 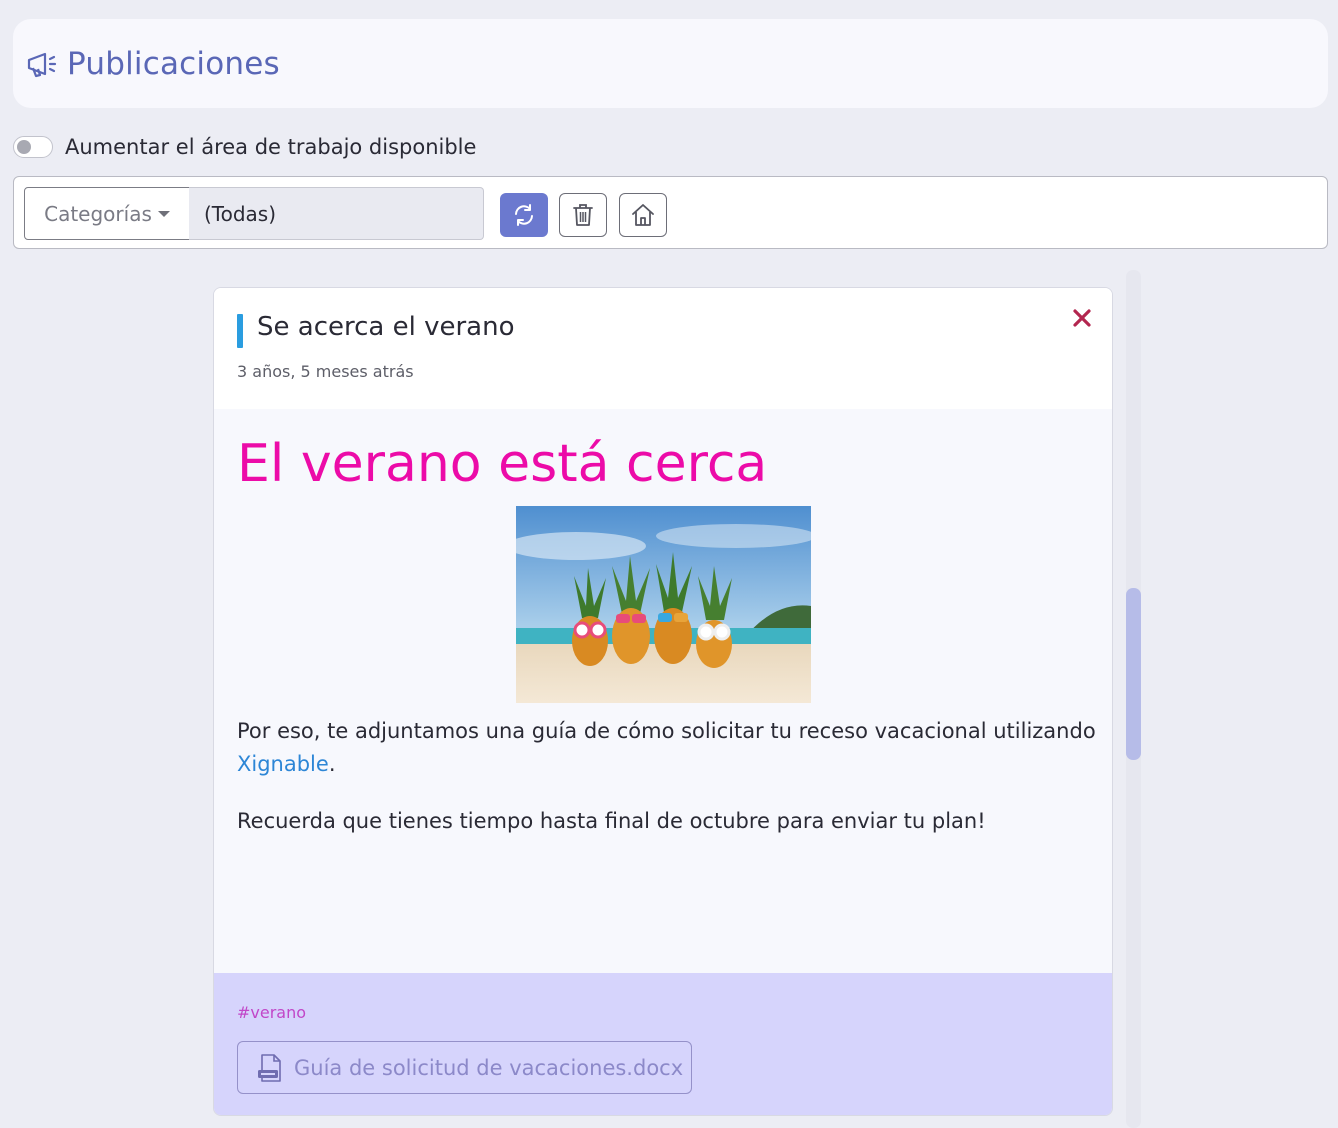 I want to click on workspace-toggle-row: Aumentar el área de trabajo disponible, so click(x=244, y=147).